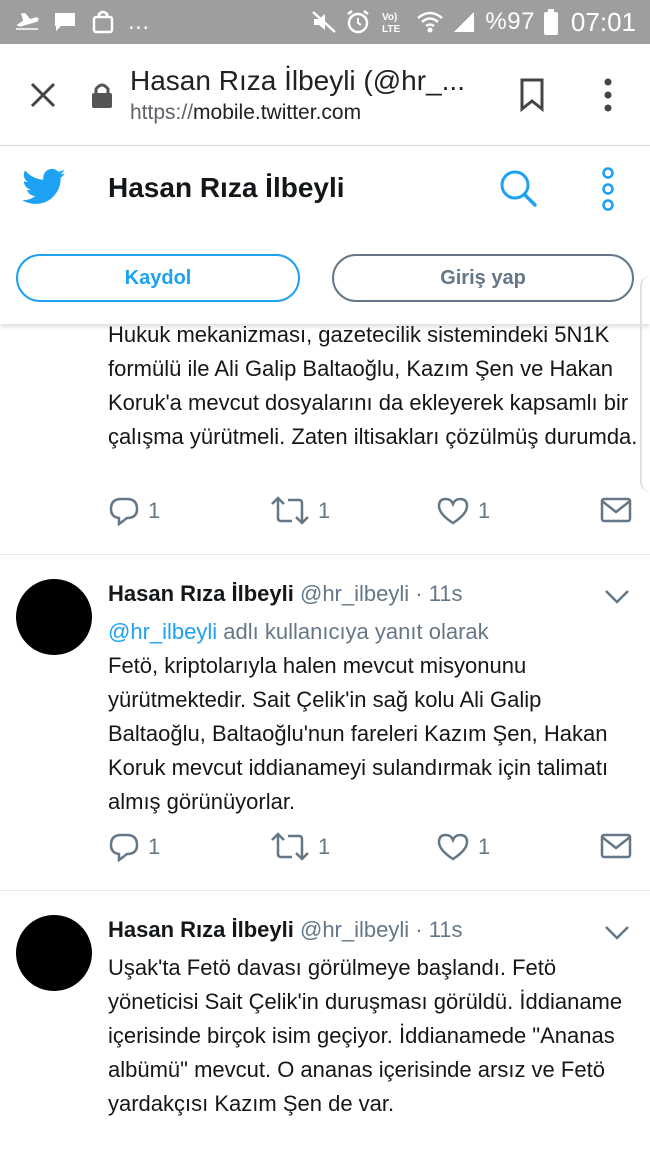  I want to click on twitter-menu-button, so click(608, 189).